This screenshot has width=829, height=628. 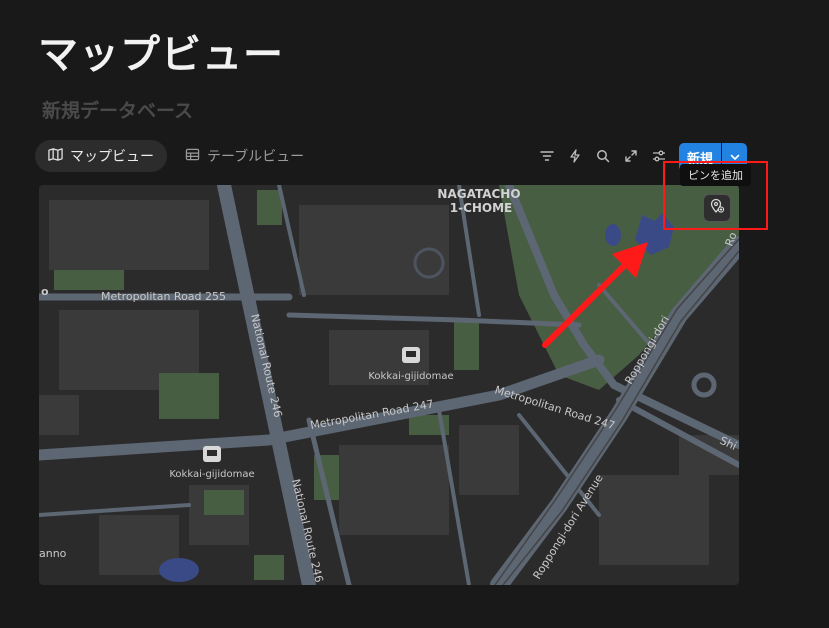 What do you see at coordinates (575, 156) in the screenshot?
I see `lightning-icon` at bounding box center [575, 156].